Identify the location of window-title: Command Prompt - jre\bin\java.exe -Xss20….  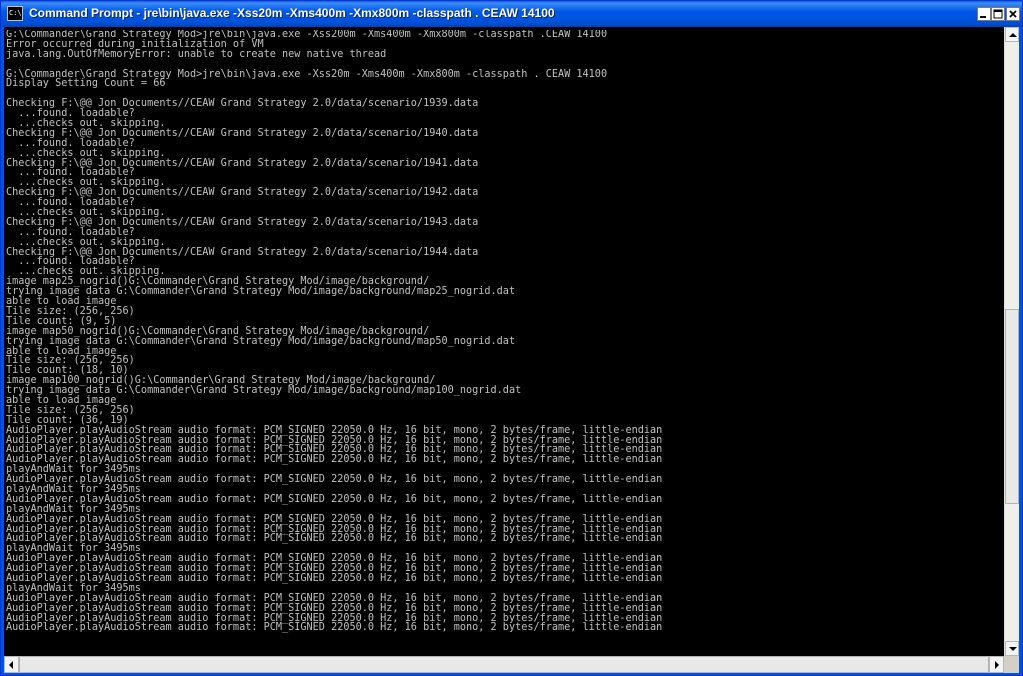
(292, 13).